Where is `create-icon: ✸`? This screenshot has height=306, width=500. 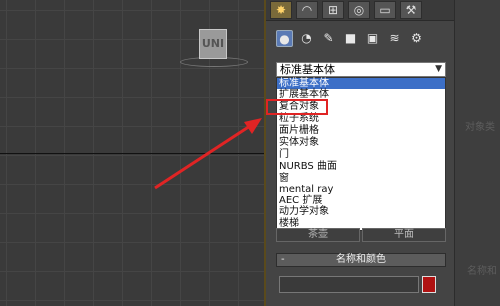 create-icon: ✸ is located at coordinates (281, 10).